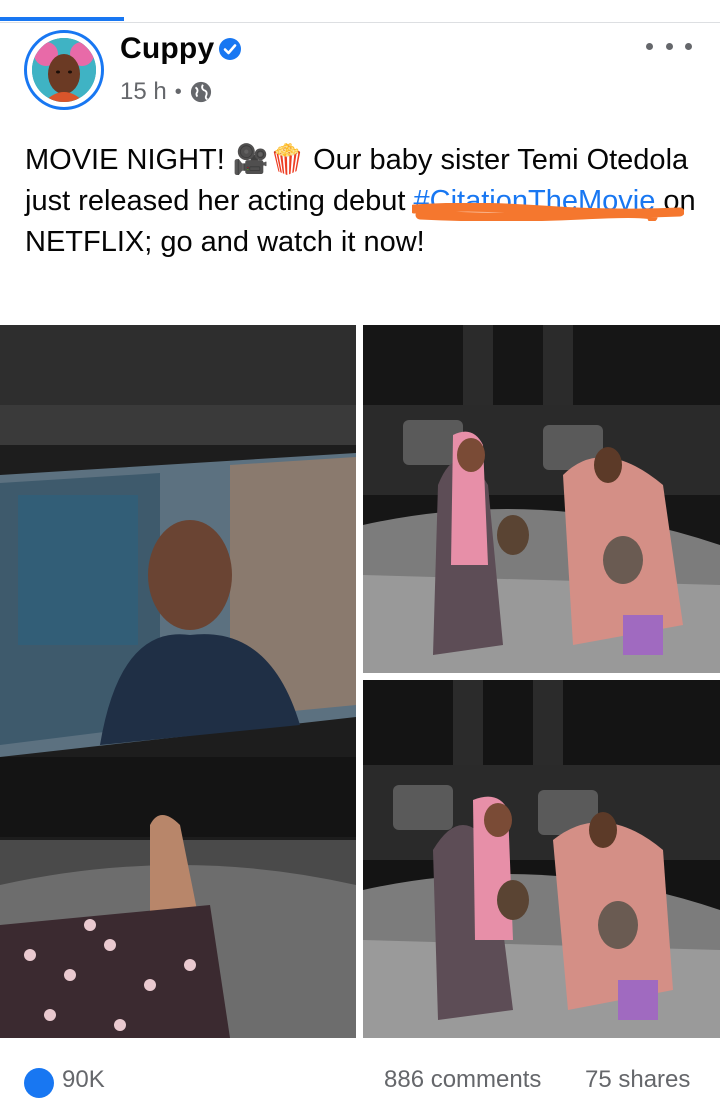 The image size is (720, 1098). I want to click on globe-icon, so click(200, 92).